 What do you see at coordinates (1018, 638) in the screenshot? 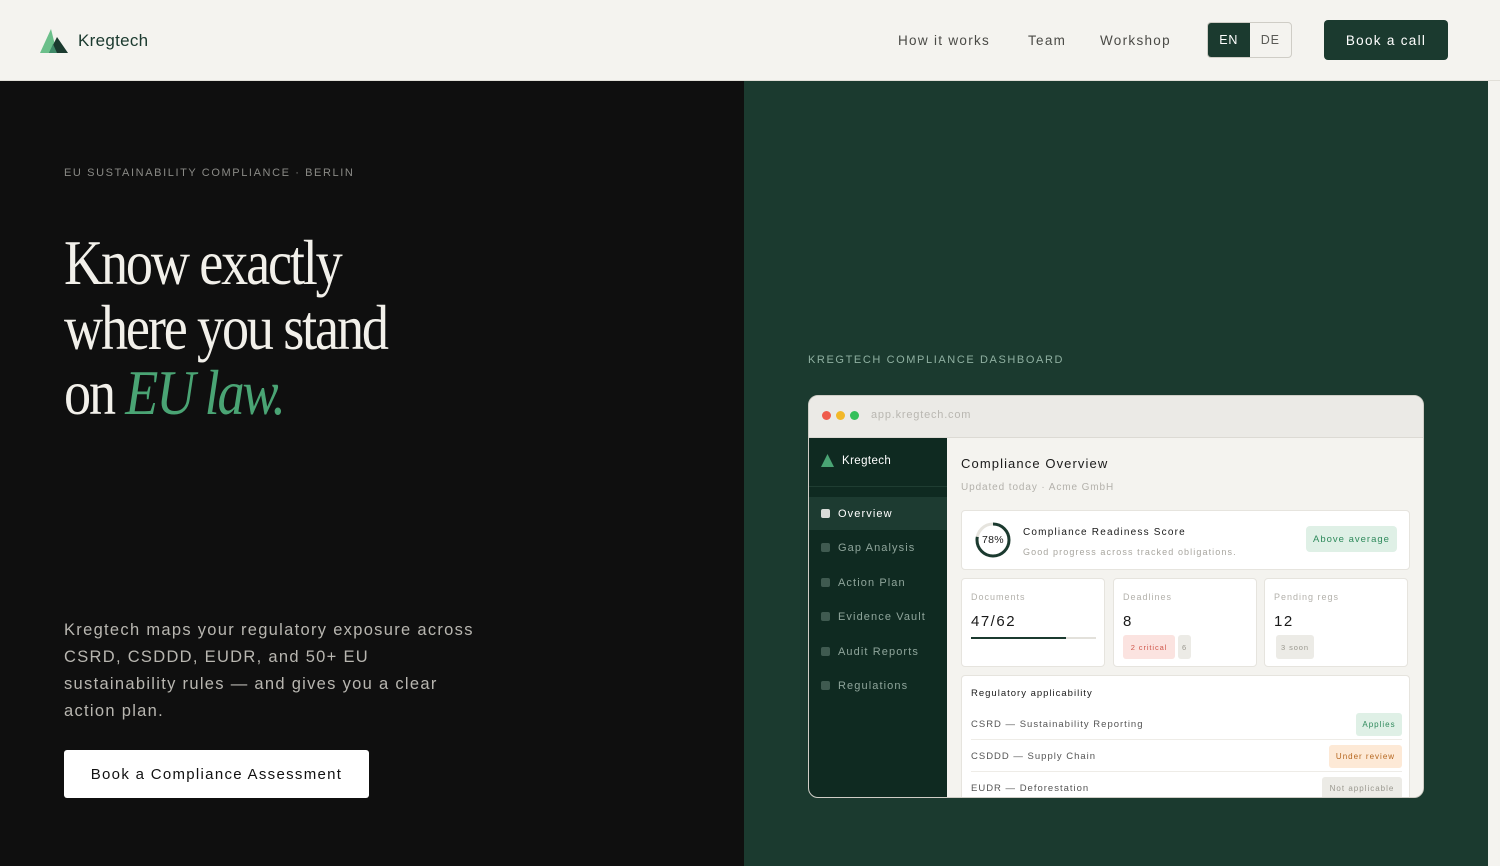
I see `progress-fill` at bounding box center [1018, 638].